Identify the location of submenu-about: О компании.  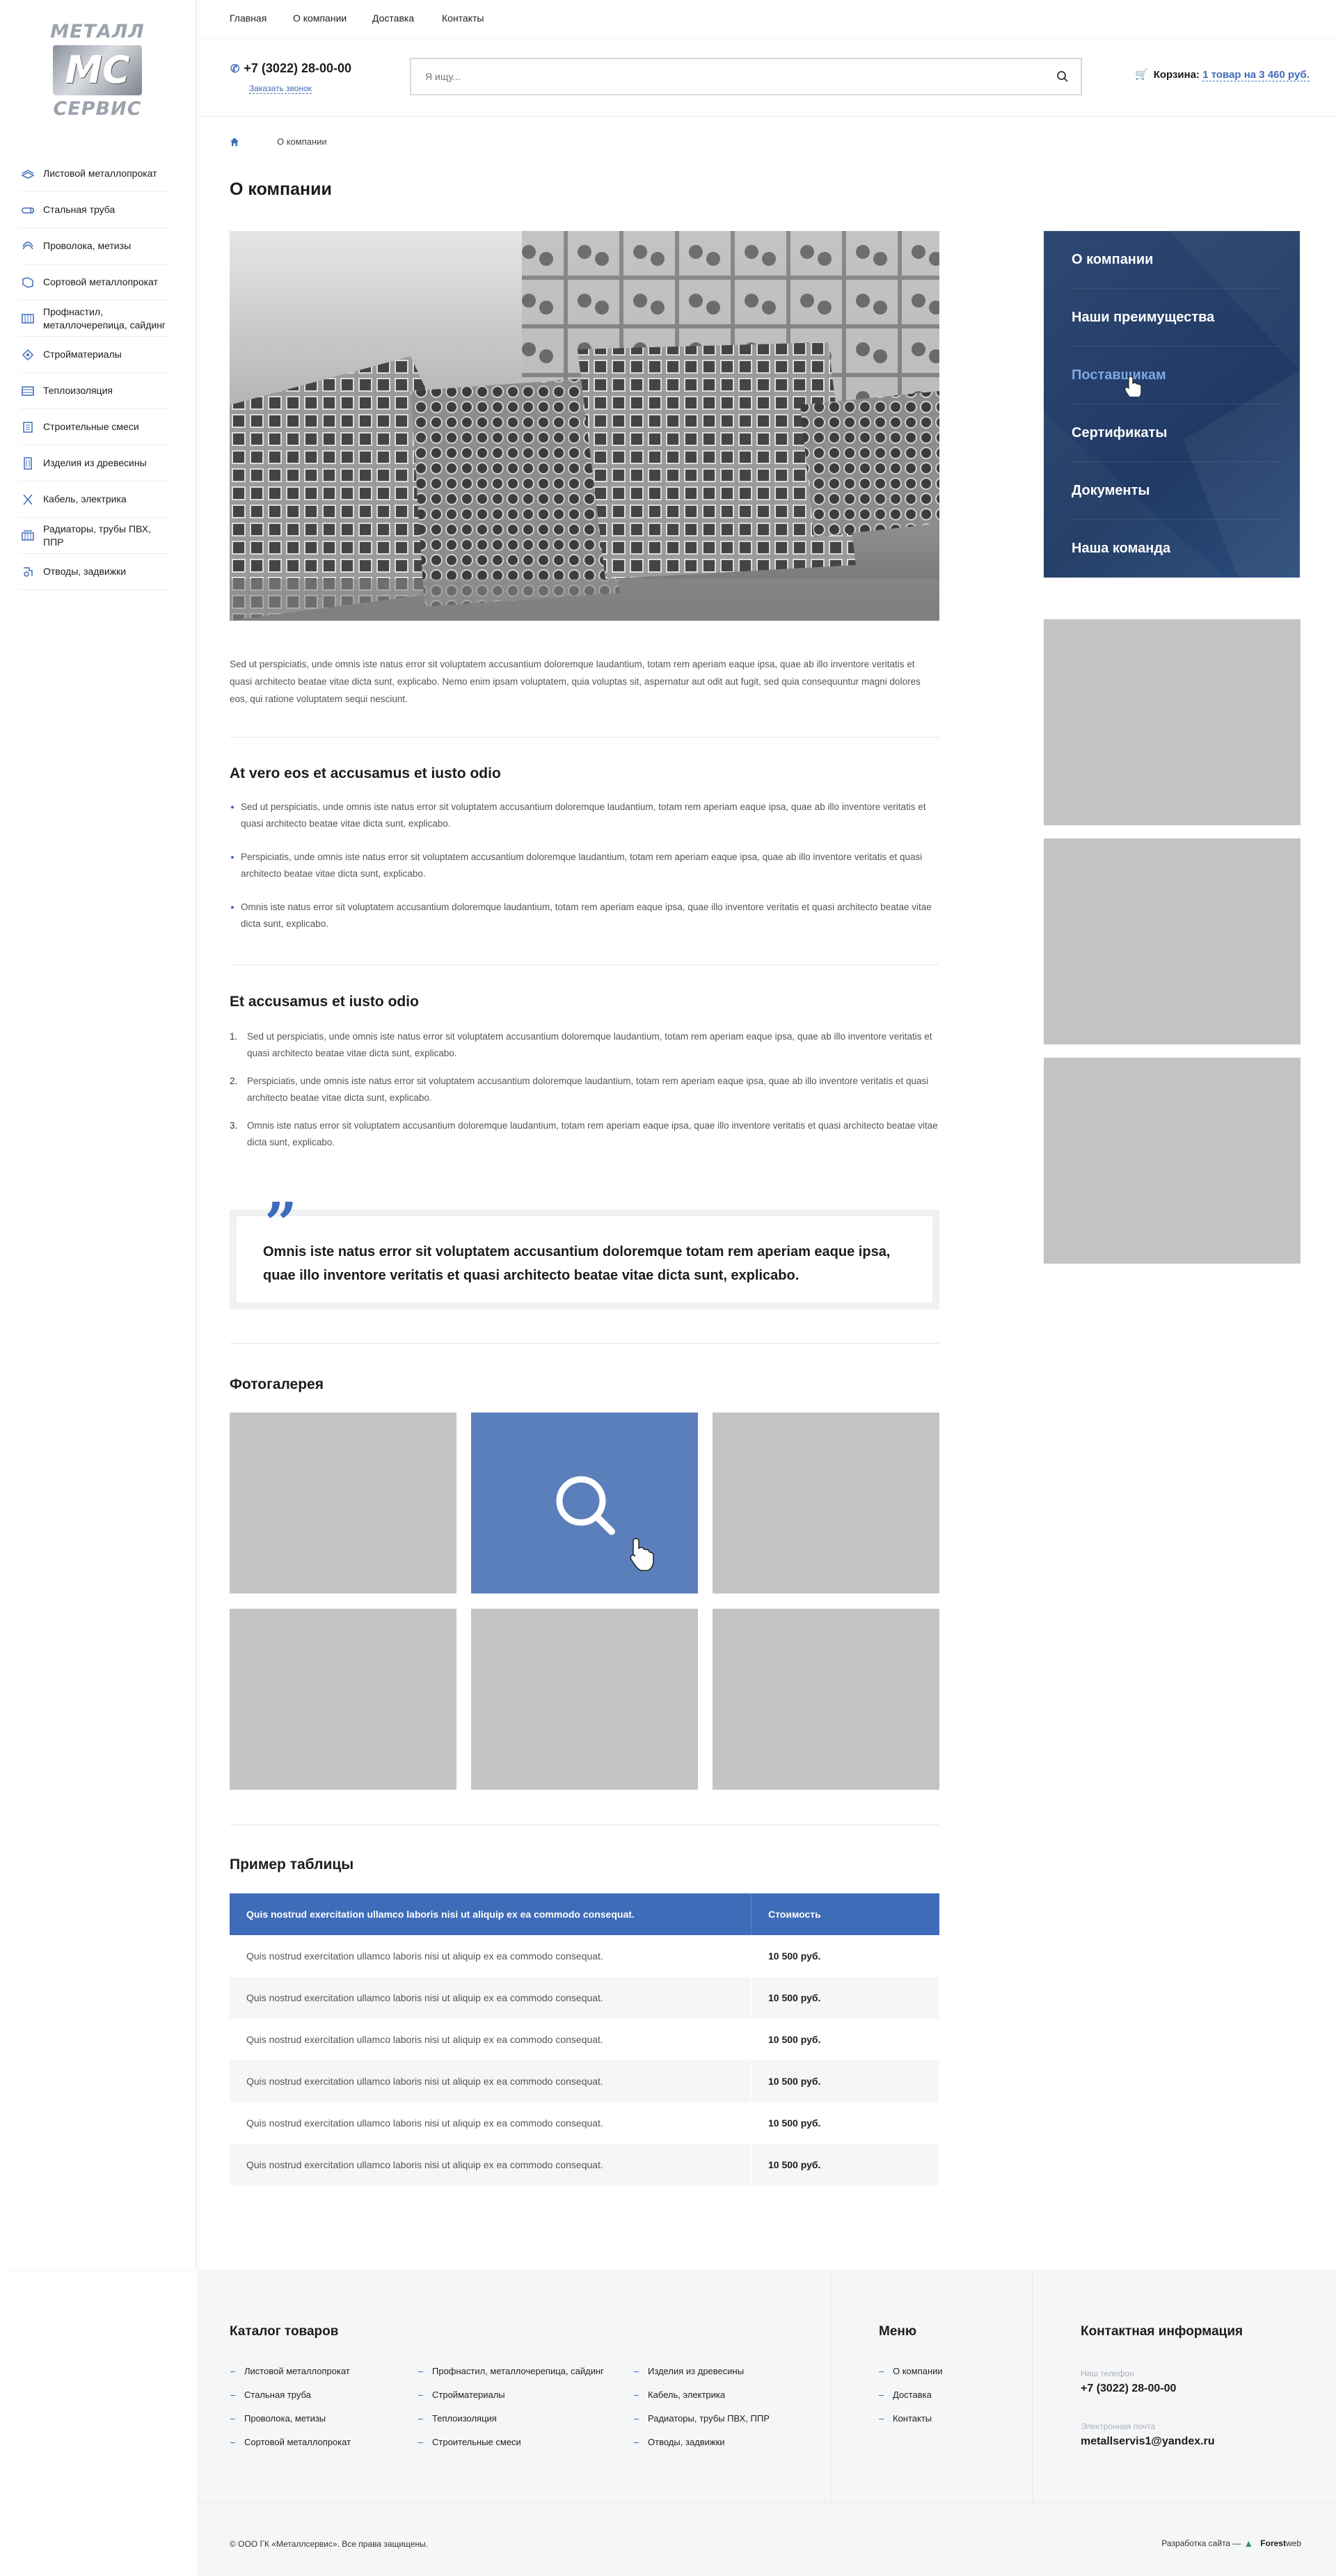
(1176, 260).